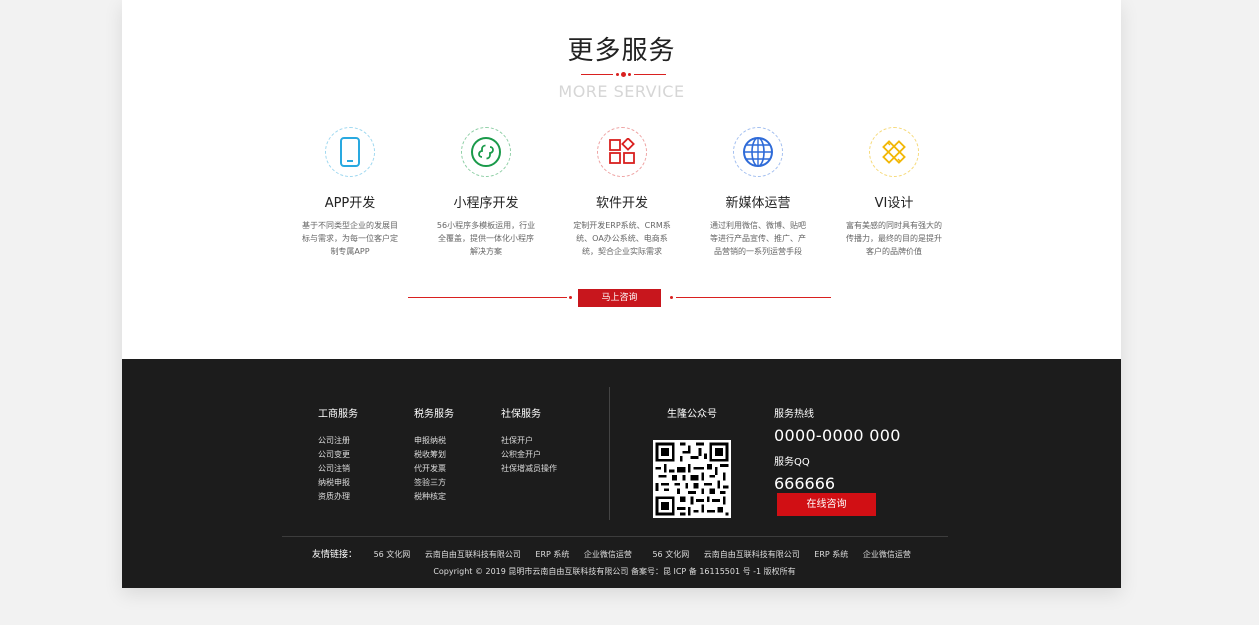 The image size is (1259, 625). What do you see at coordinates (486, 238) in the screenshot?
I see `service-desc: 56小程序多模板运用，行业全覆盖，提供一体化小程序解决方案` at bounding box center [486, 238].